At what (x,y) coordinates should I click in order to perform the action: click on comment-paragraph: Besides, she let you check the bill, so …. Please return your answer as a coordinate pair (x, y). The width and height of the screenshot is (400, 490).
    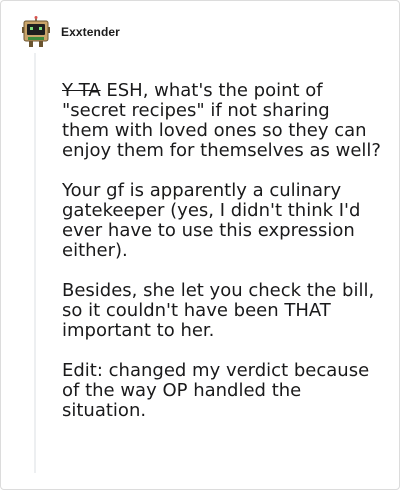
    Looking at the image, I should click on (222, 311).